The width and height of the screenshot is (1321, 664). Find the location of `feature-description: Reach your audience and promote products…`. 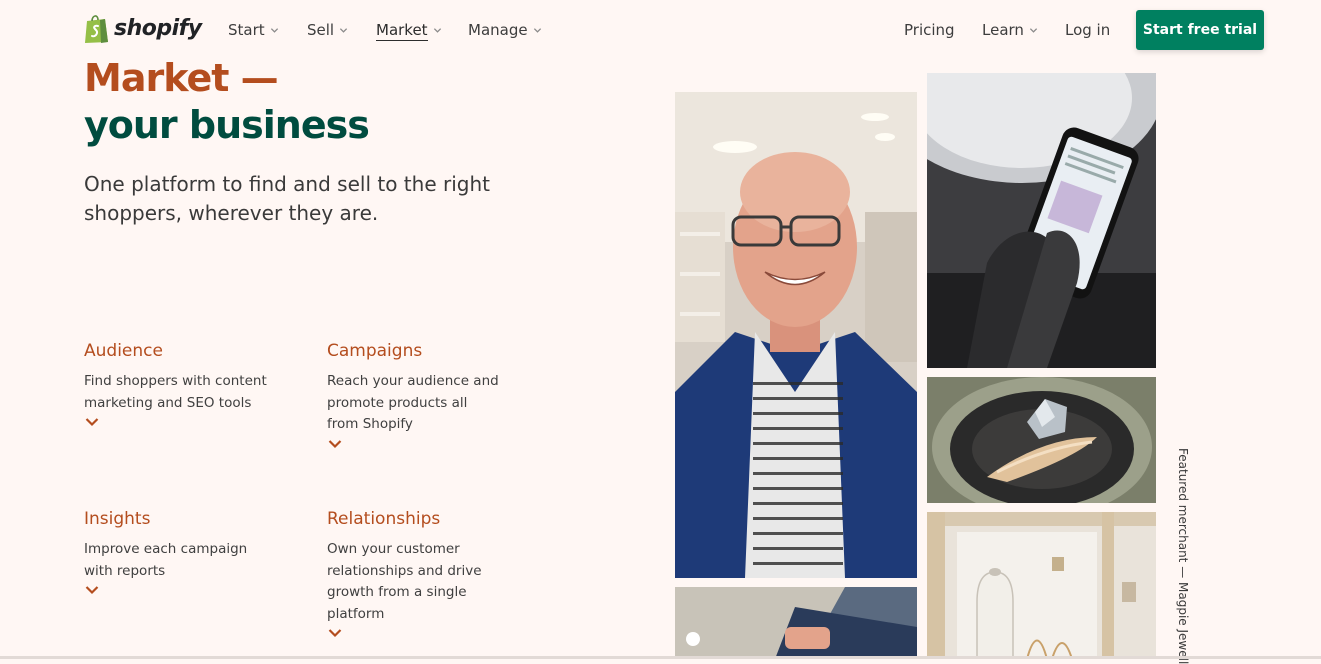

feature-description: Reach your audience and promote products… is located at coordinates (413, 402).